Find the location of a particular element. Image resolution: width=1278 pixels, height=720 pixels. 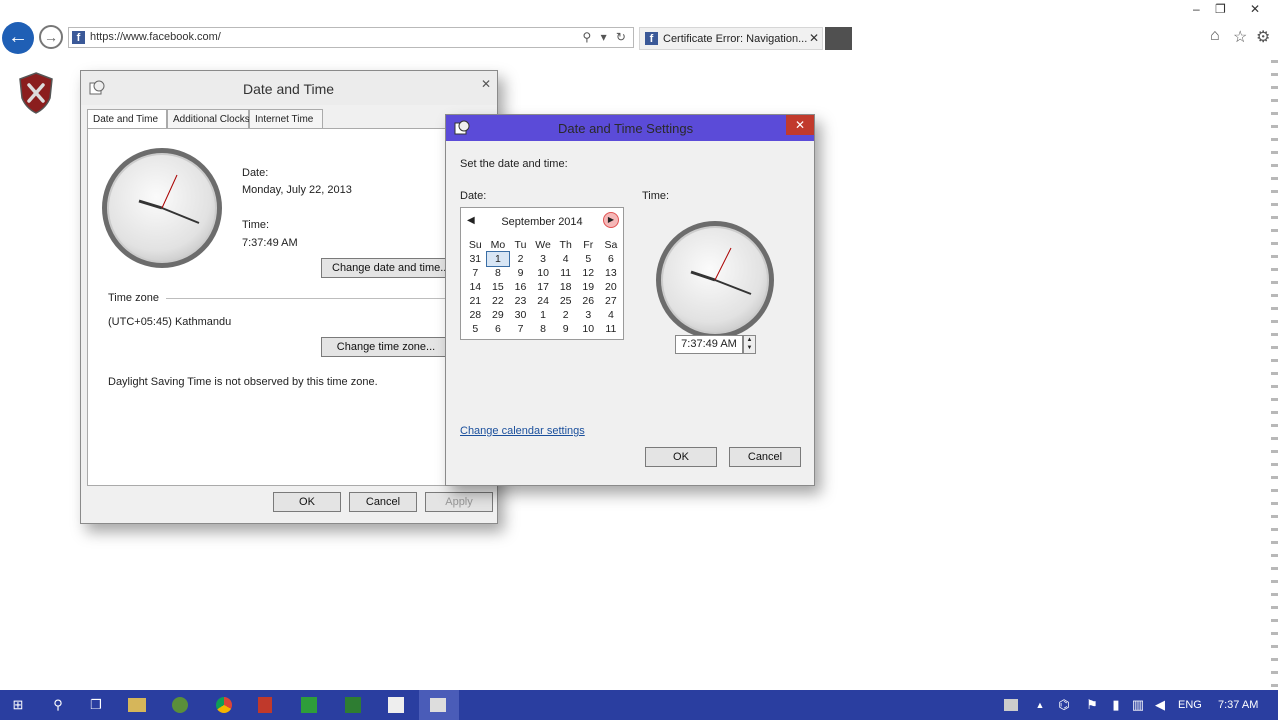

time-input: 7:37:49 AM is located at coordinates (709, 344).